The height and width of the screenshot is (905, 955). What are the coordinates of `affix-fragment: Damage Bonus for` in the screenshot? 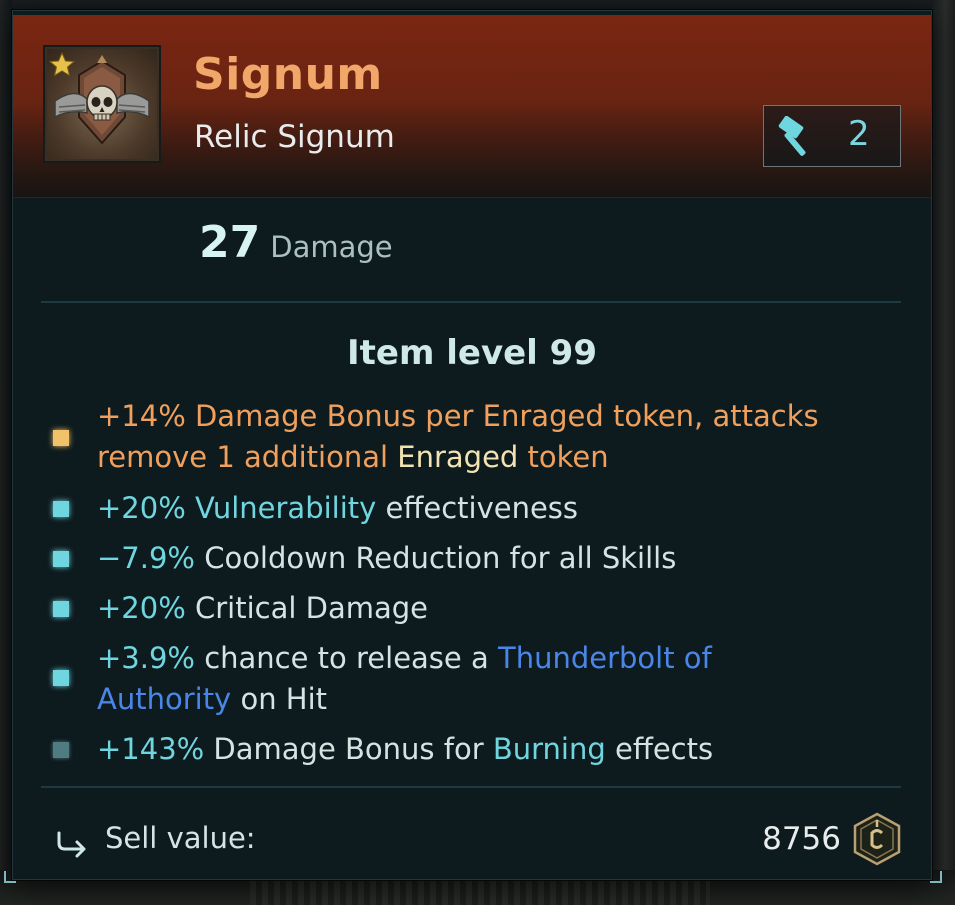 It's located at (348, 749).